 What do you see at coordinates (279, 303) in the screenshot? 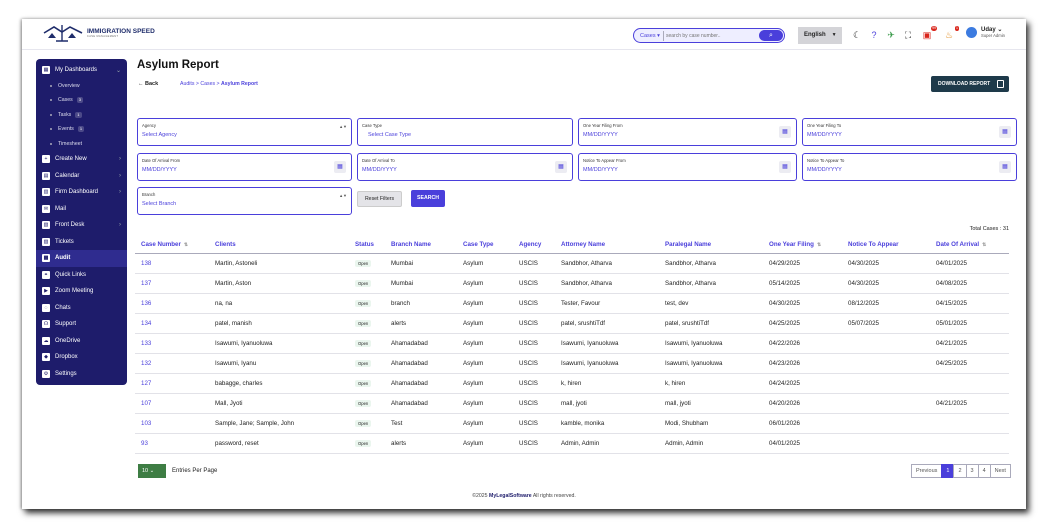
I see `table-cell: na, na` at bounding box center [279, 303].